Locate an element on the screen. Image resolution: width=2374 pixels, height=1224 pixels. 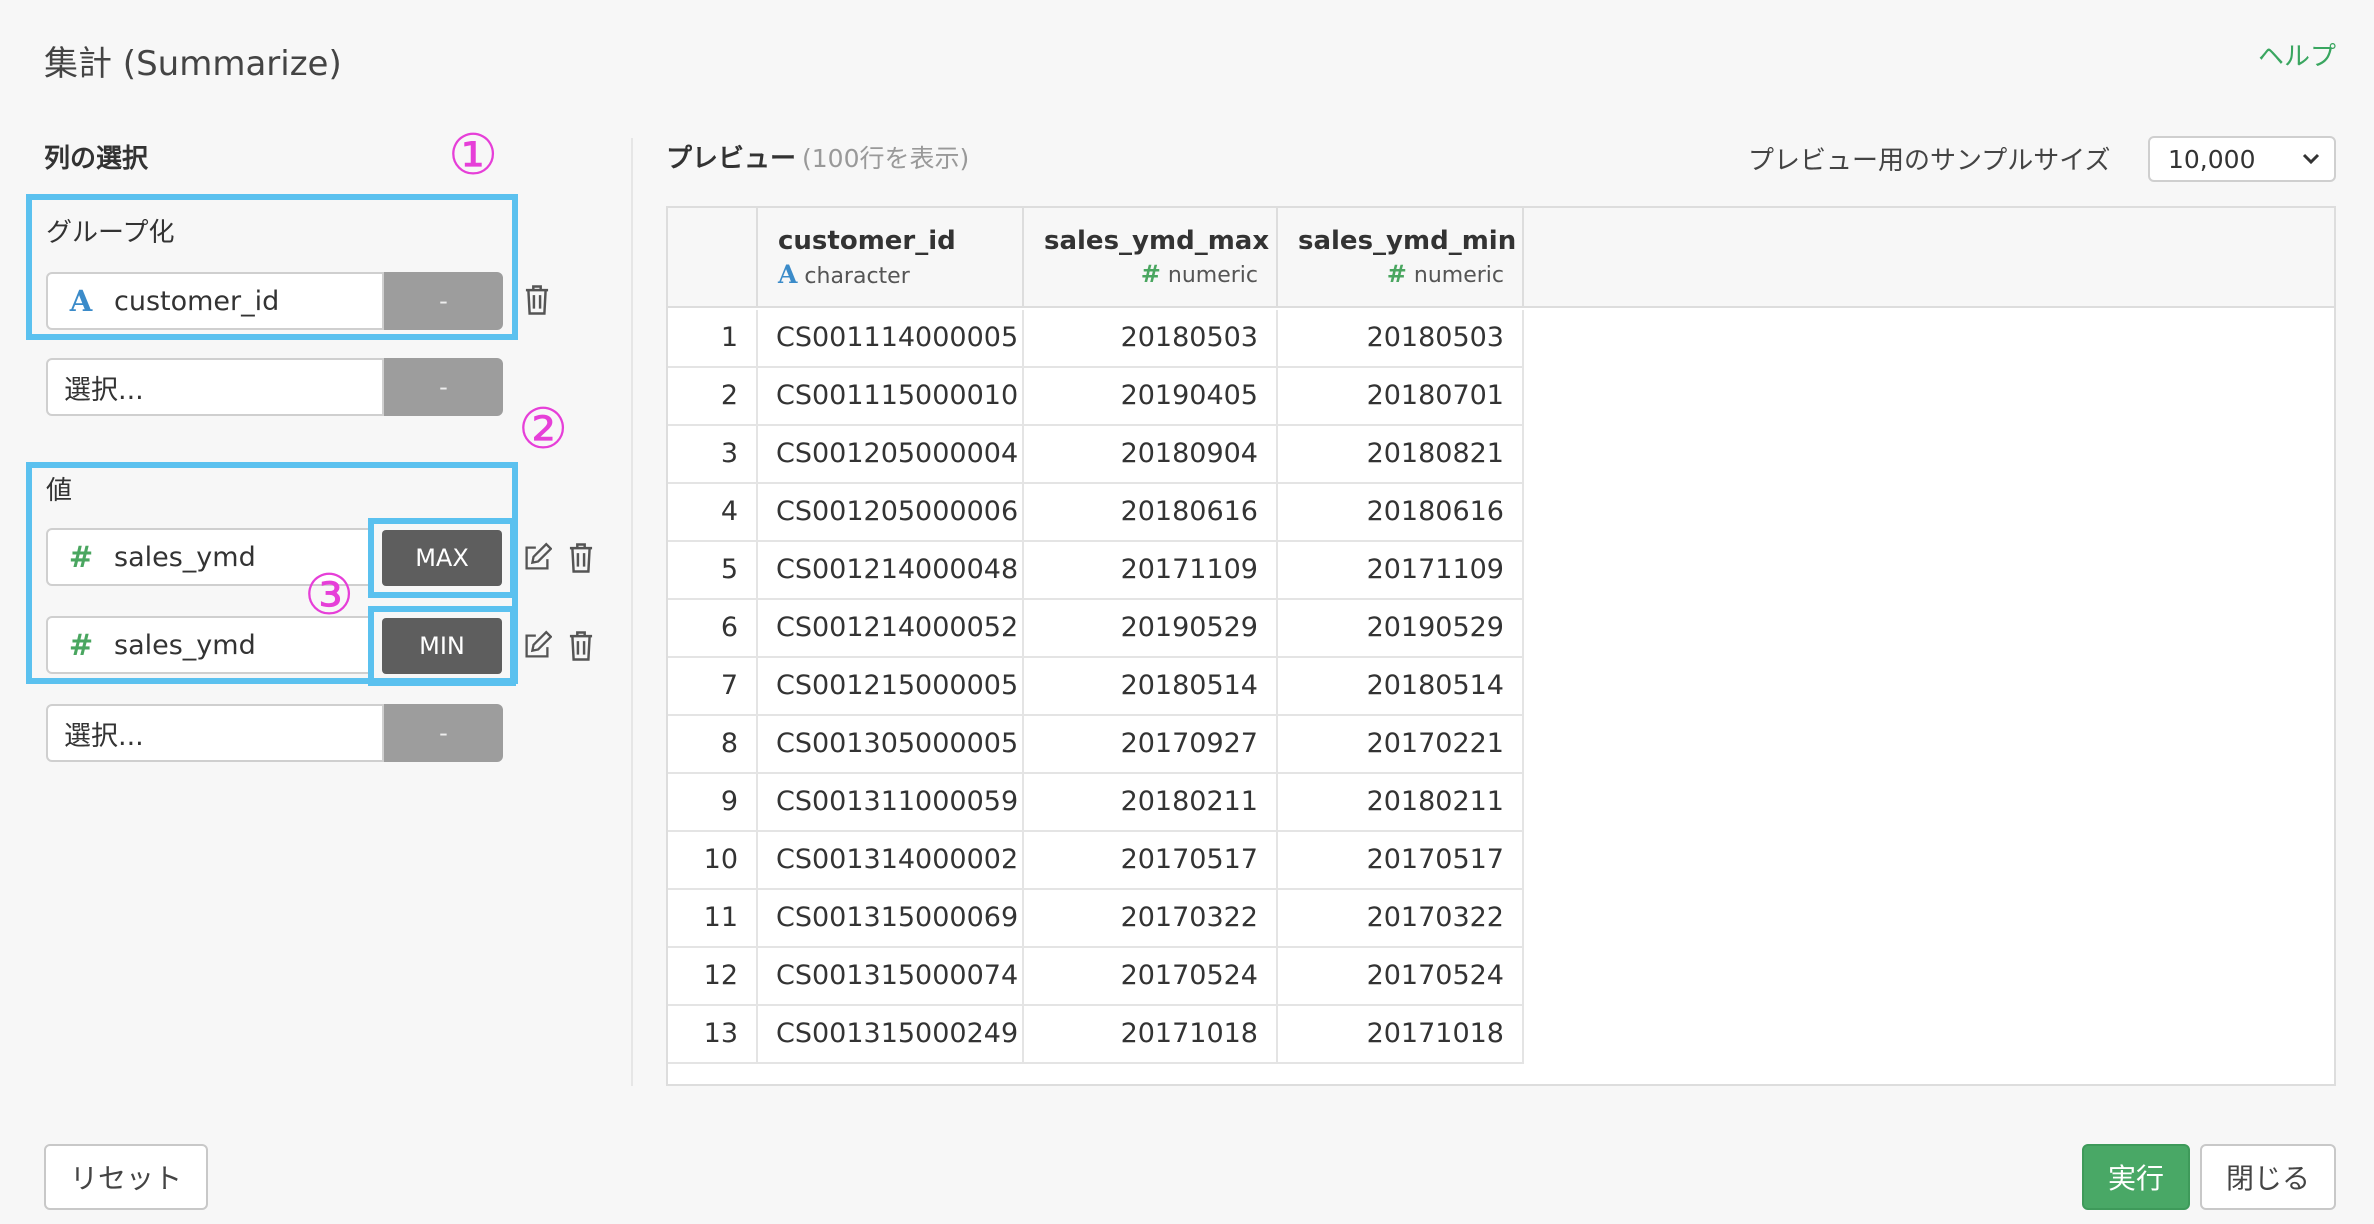
preview-title-text: プレビュー is located at coordinates (731, 159).